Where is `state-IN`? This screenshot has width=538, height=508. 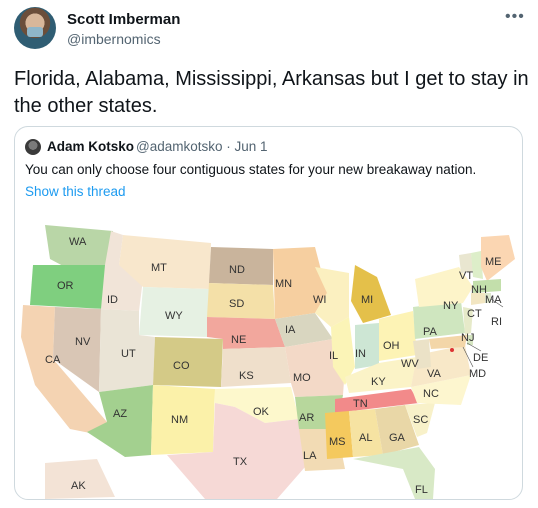 state-IN is located at coordinates (367, 346).